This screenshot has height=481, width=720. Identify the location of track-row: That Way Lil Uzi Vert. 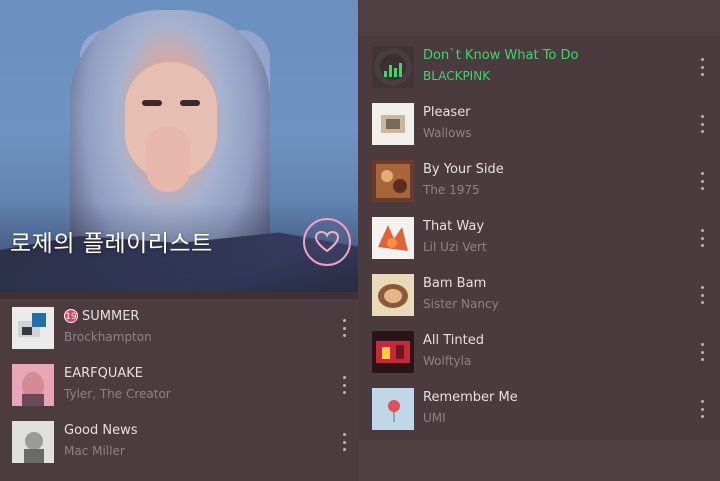
(539, 237).